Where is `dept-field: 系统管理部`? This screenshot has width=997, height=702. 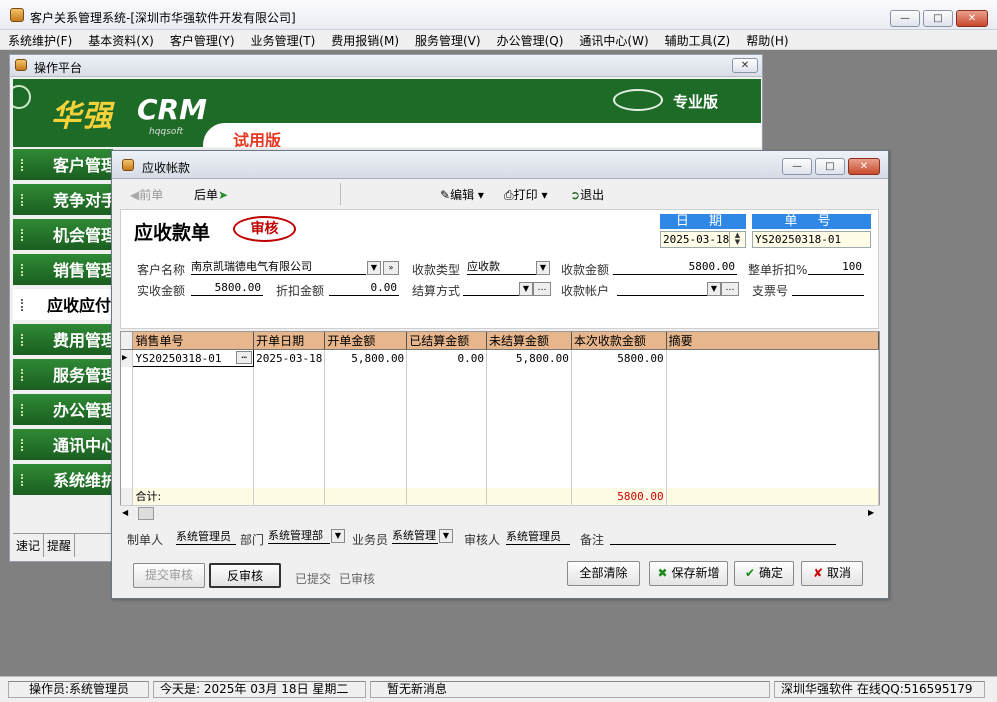
dept-field: 系统管理部 is located at coordinates (299, 536).